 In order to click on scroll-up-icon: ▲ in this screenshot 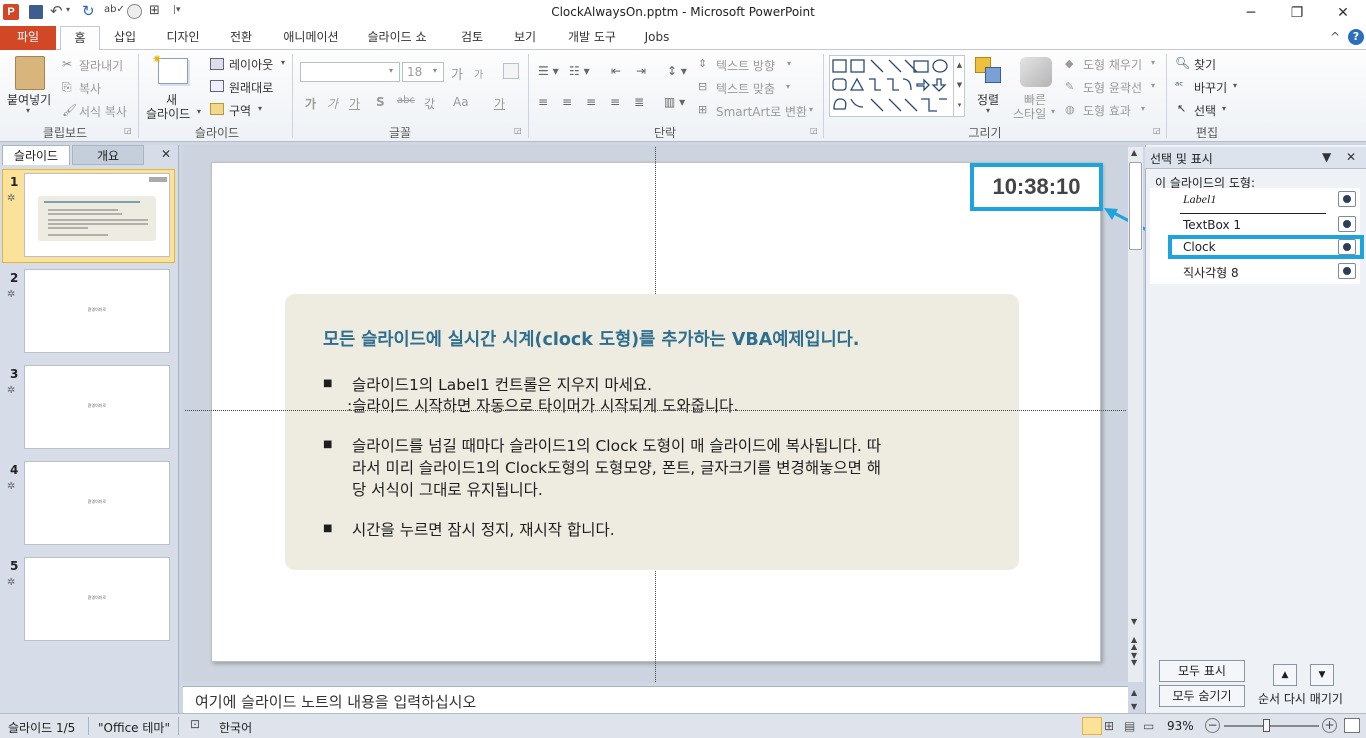, I will do `click(1134, 152)`.